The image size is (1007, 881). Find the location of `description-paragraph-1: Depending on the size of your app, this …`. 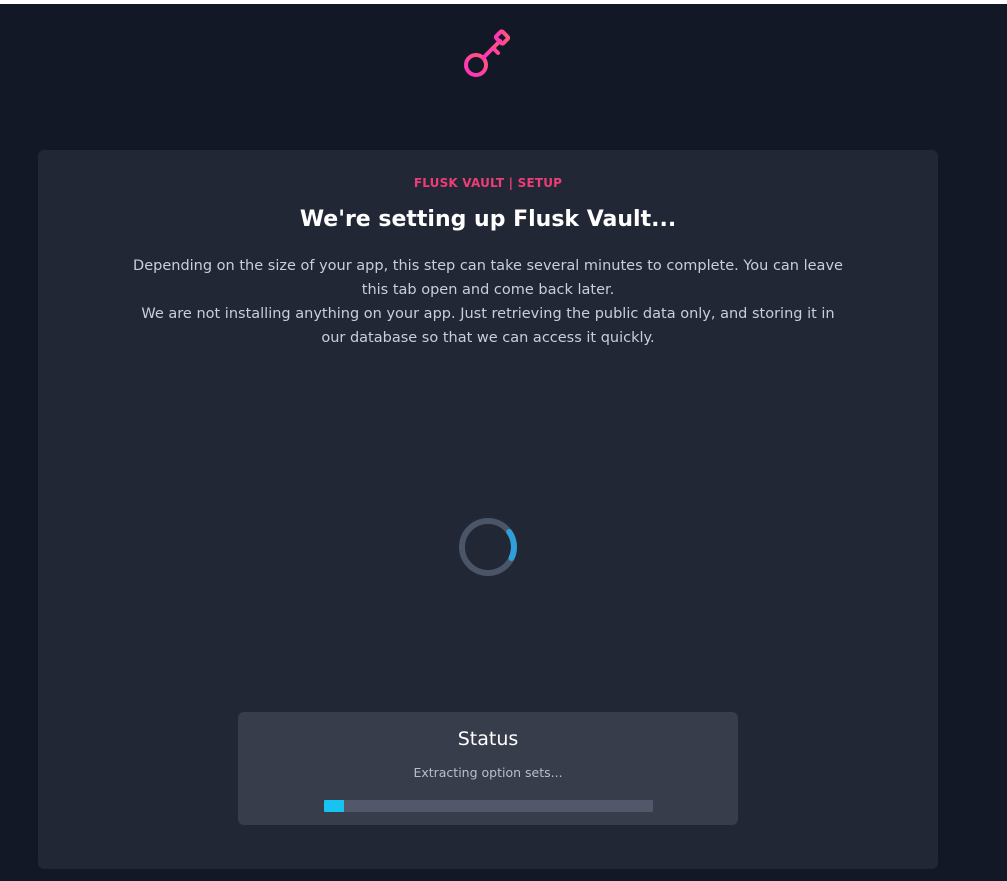

description-paragraph-1: Depending on the size of your app, this … is located at coordinates (488, 278).